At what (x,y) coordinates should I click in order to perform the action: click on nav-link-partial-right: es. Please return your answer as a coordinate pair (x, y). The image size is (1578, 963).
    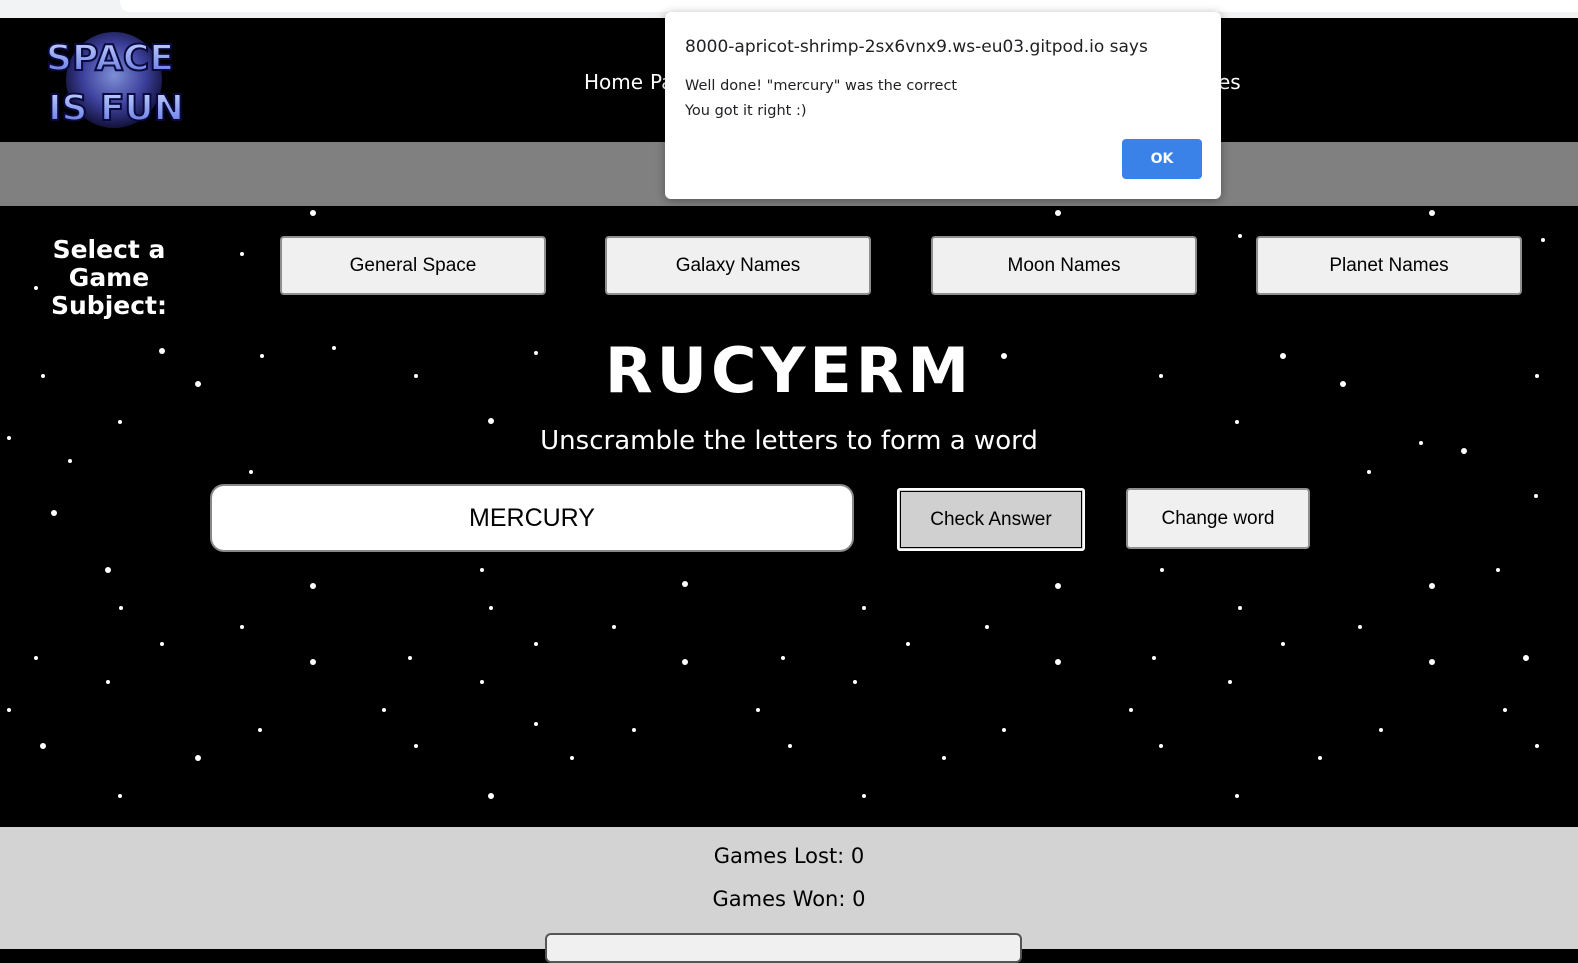
    Looking at the image, I should click on (1229, 82).